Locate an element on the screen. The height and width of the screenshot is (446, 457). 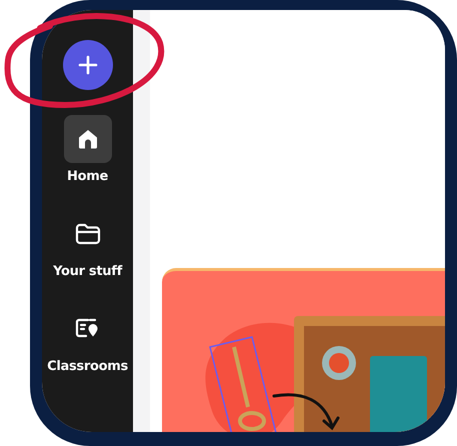
create-button is located at coordinates (87, 65).